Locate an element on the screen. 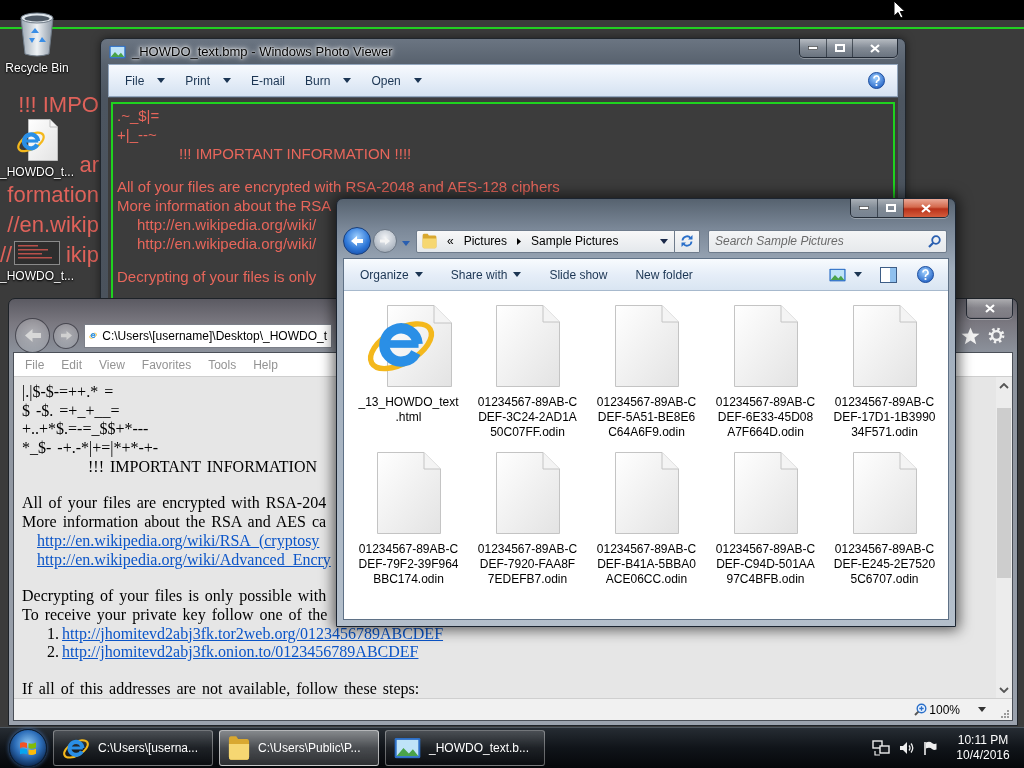 This screenshot has width=1024, height=768. page-text: To receive your private key follow one of the is located at coordinates (175, 614).